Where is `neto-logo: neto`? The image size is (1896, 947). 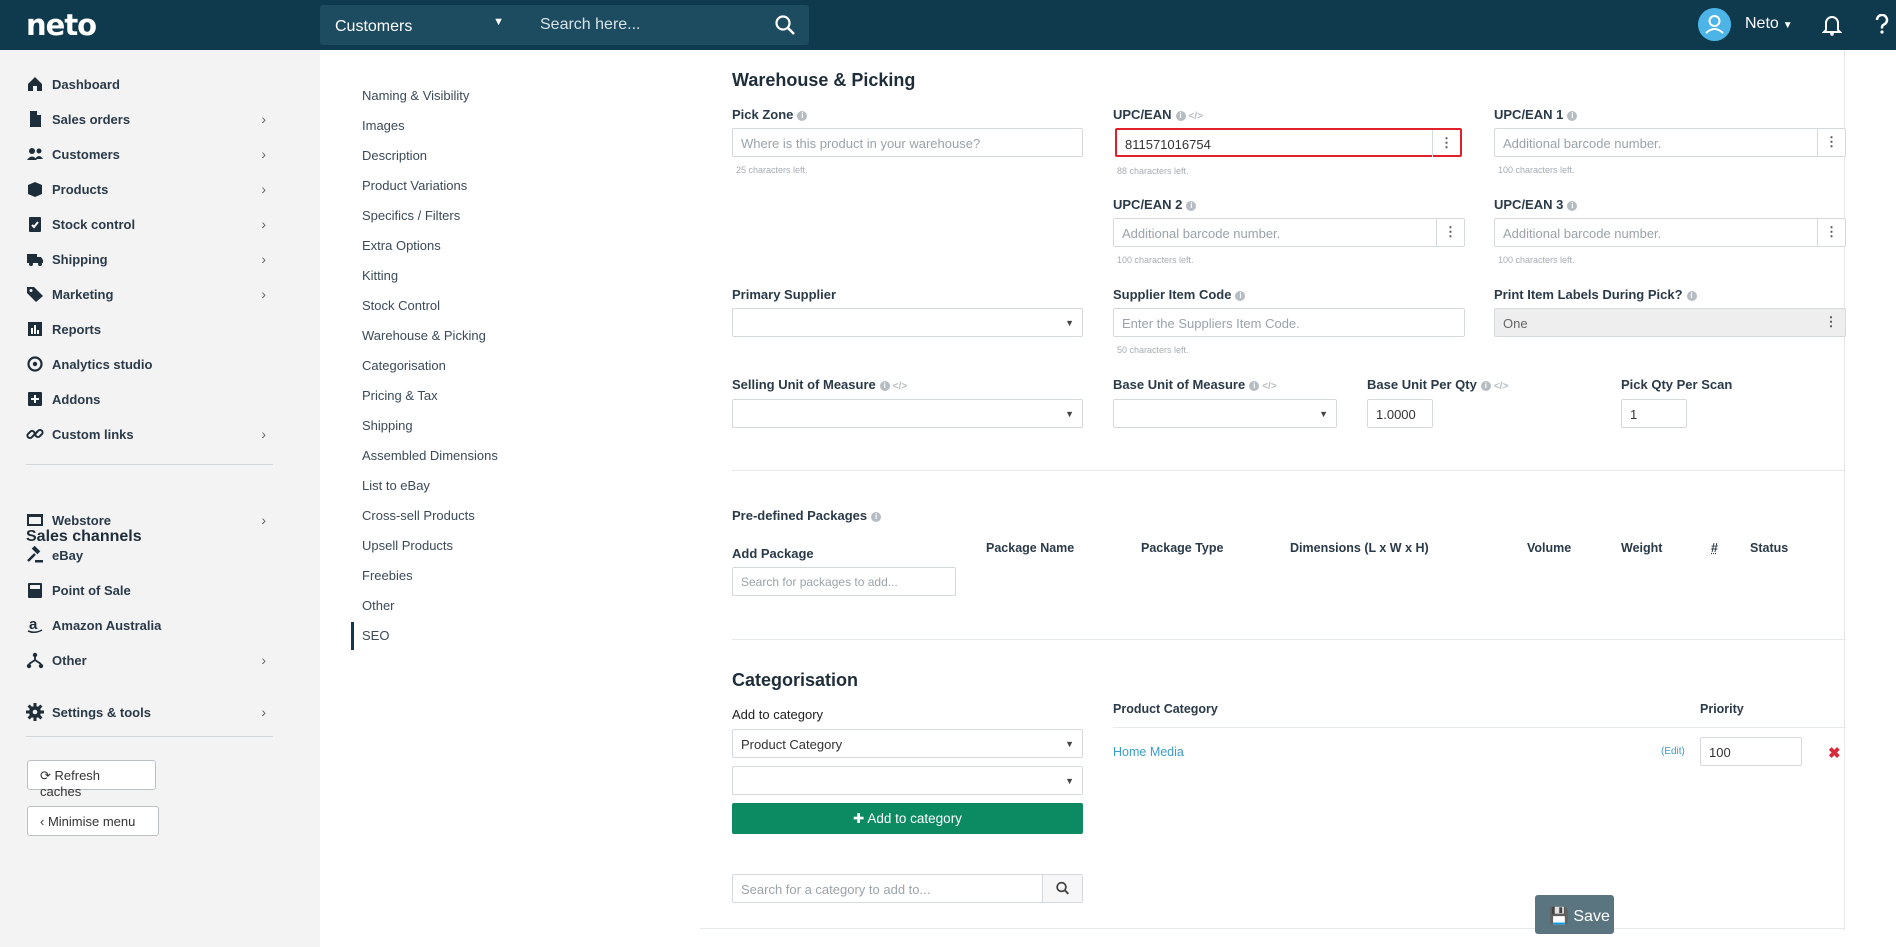 neto-logo: neto is located at coordinates (61, 25).